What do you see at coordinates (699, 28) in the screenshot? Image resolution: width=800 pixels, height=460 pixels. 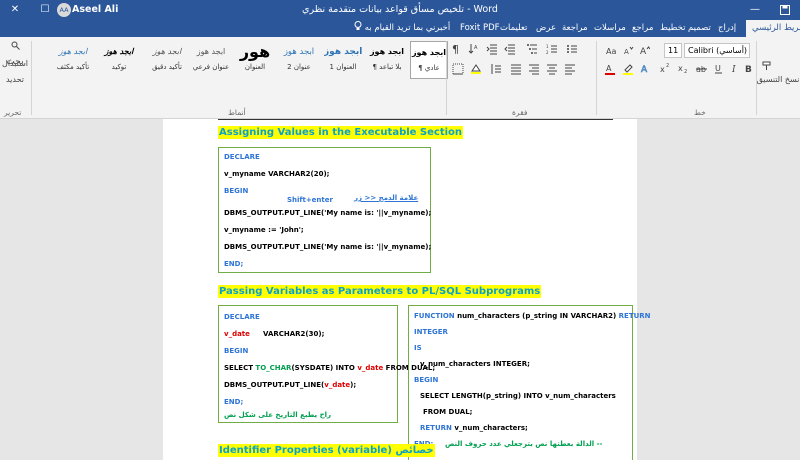 I see `tab-design: تصميم` at bounding box center [699, 28].